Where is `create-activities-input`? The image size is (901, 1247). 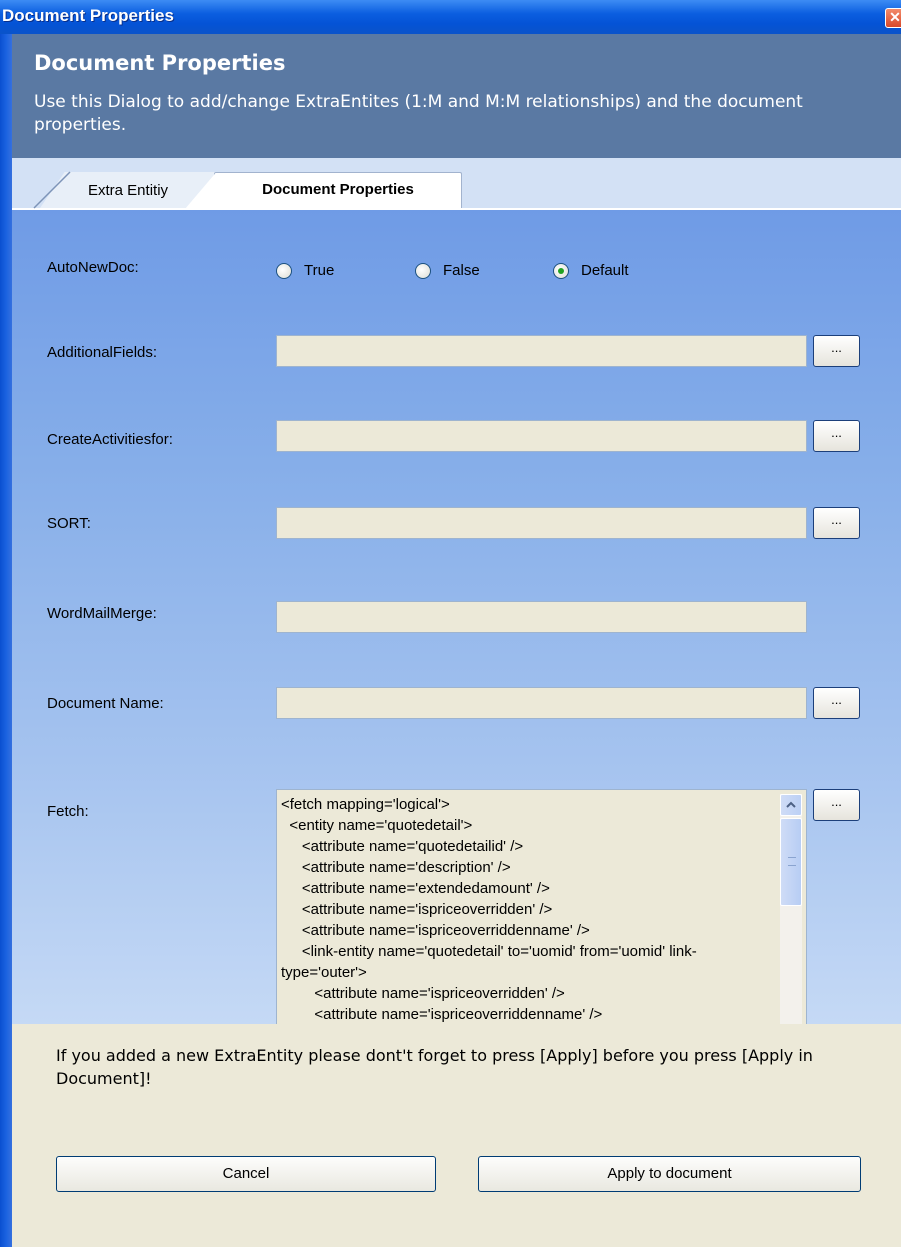
create-activities-input is located at coordinates (541, 436).